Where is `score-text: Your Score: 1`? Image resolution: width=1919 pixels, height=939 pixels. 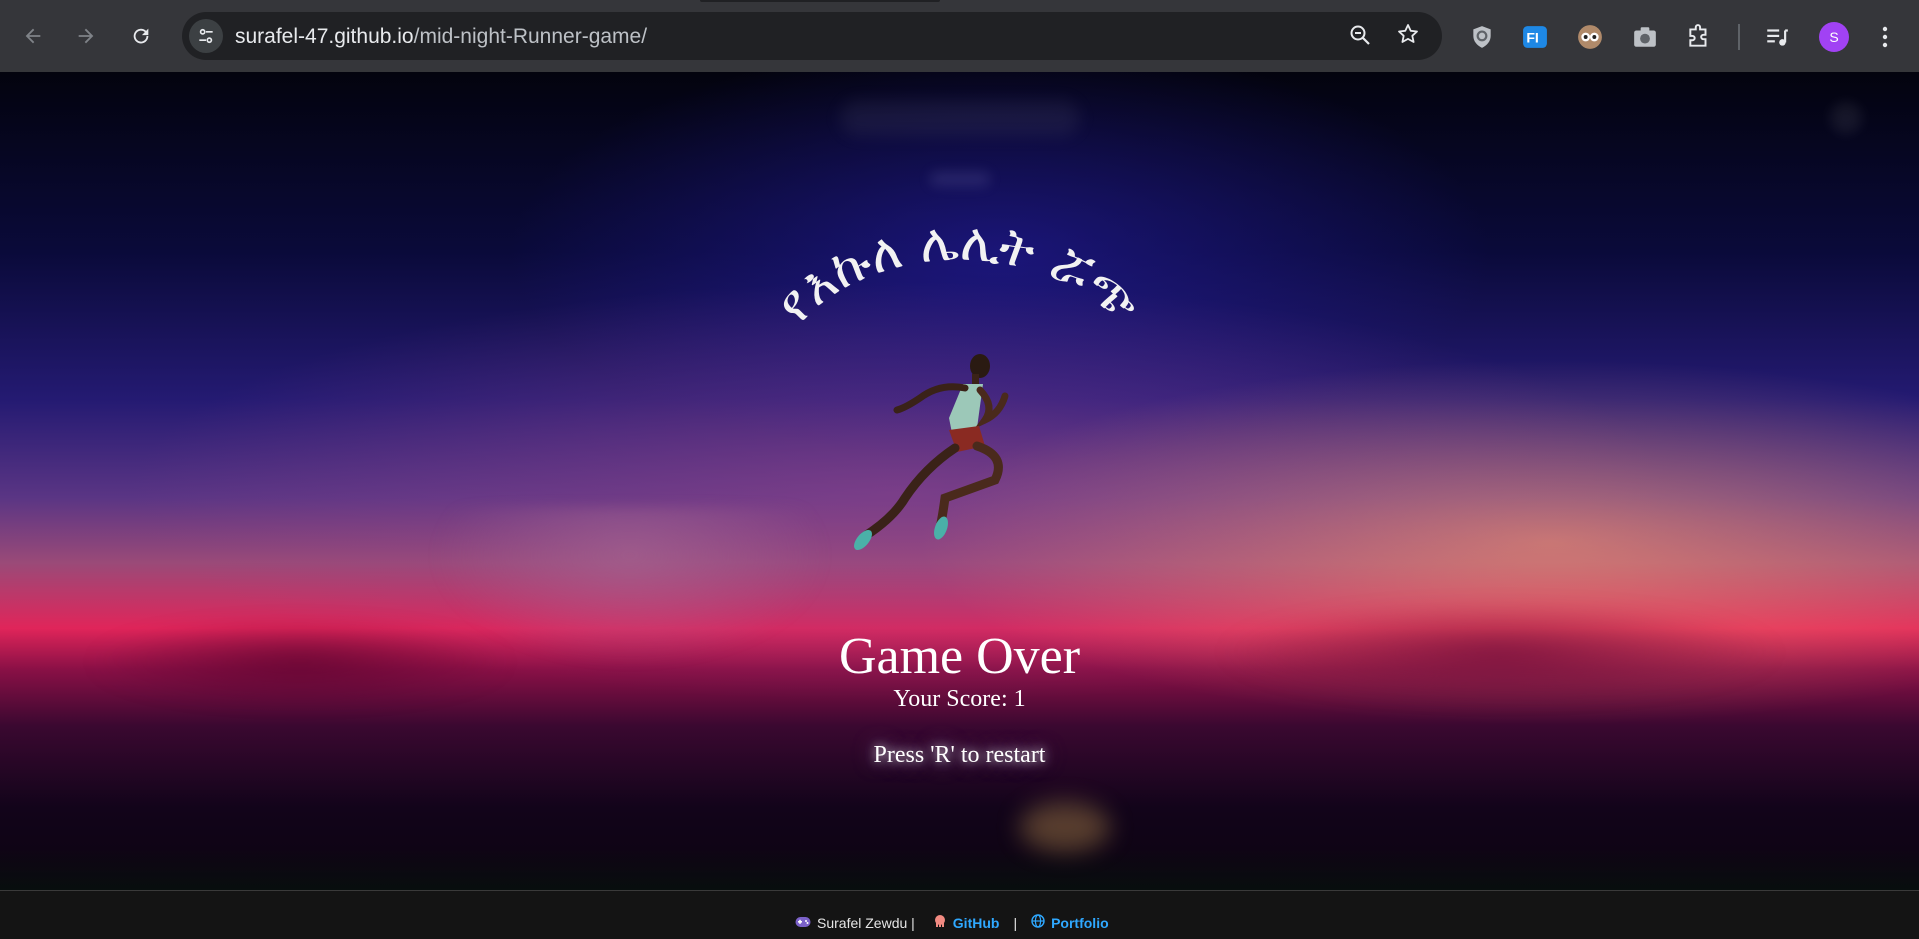 score-text: Your Score: 1 is located at coordinates (959, 699).